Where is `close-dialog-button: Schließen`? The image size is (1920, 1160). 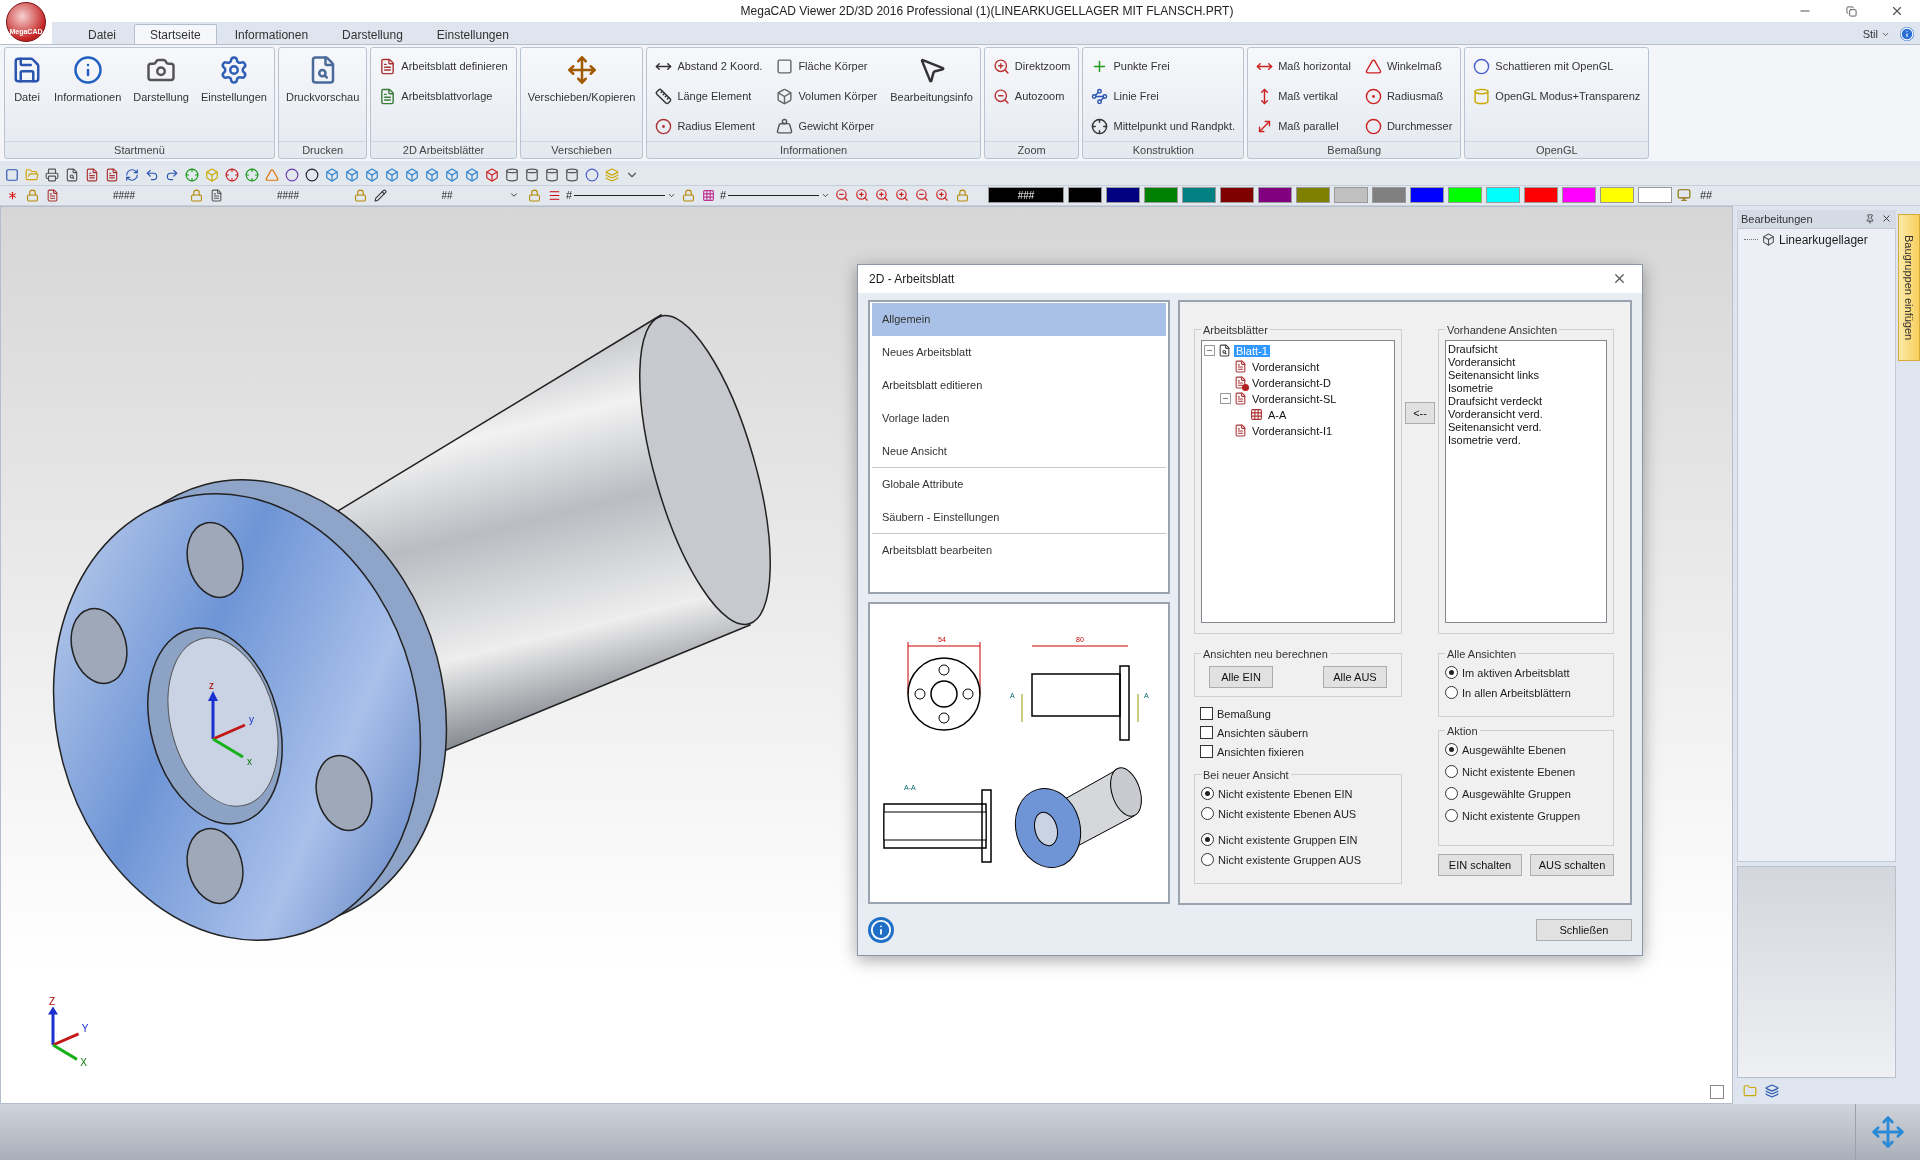 close-dialog-button: Schließen is located at coordinates (1584, 929).